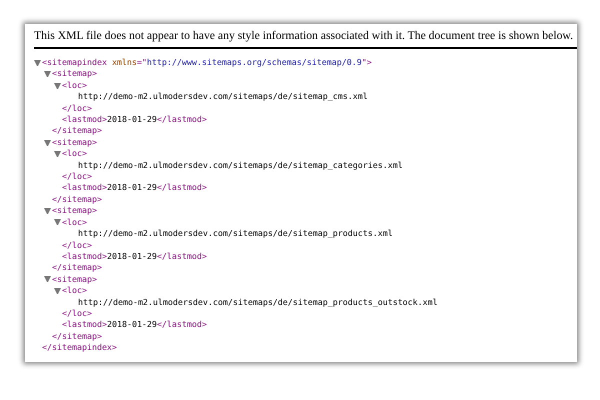 This screenshot has width=600, height=400. Describe the element at coordinates (207, 62) in the screenshot. I see `xml-line: <sitemapindex xmlns="http://www.sitemaps.org/schemas/sitemap/0.9">` at that location.